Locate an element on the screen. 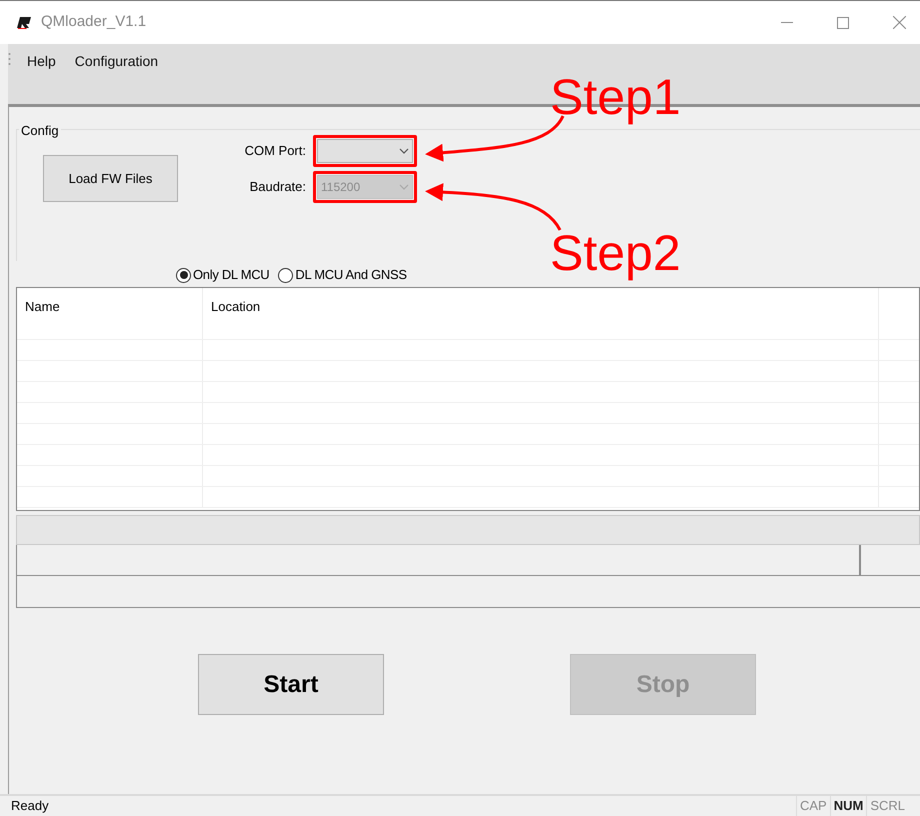 Image resolution: width=920 pixels, height=816 pixels. menu-item: Configuration is located at coordinates (116, 61).